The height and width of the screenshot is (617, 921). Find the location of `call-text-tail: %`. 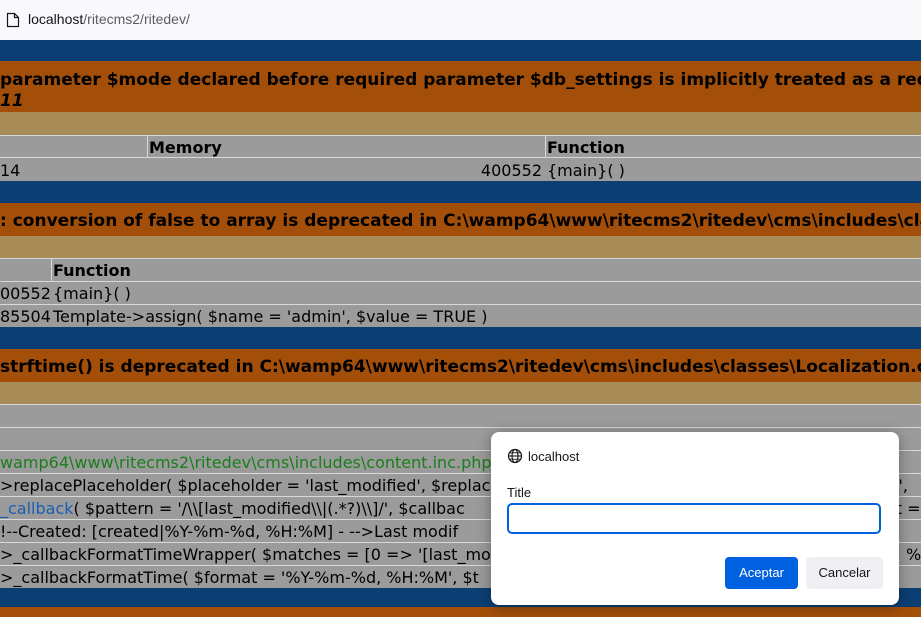

call-text-tail: % is located at coordinates (913, 554).